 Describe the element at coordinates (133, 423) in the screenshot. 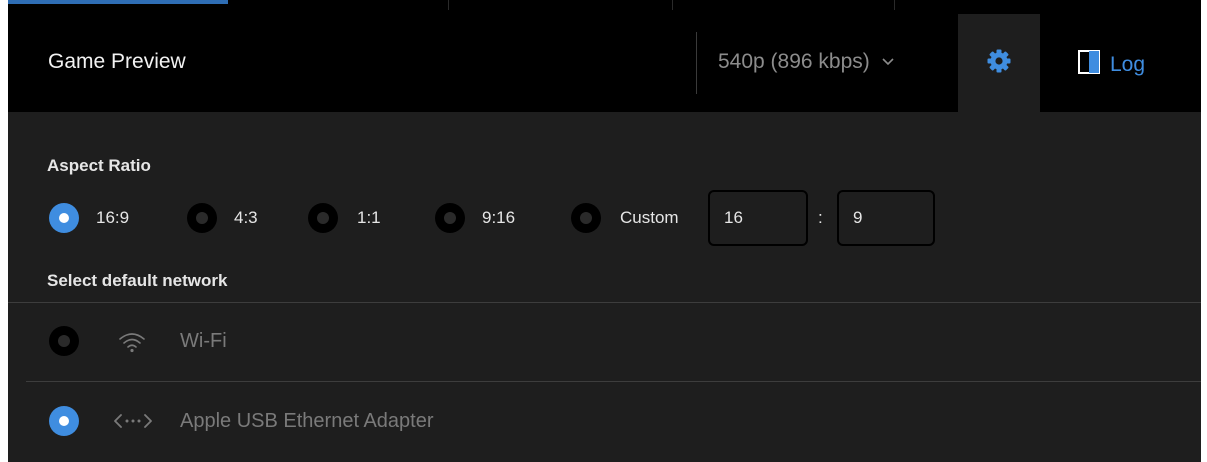

I see `ethernet-icon` at that location.